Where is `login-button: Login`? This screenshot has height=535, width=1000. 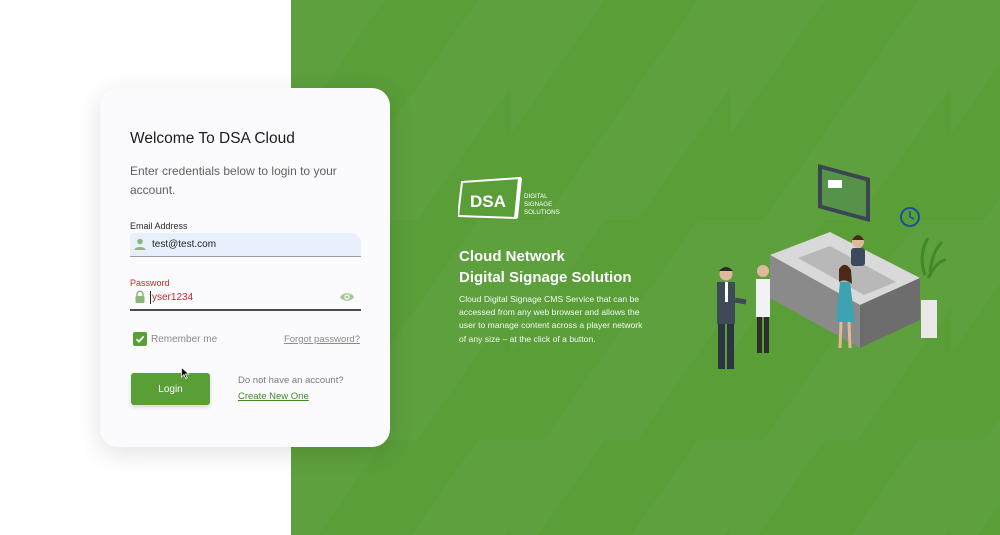
login-button: Login is located at coordinates (170, 389).